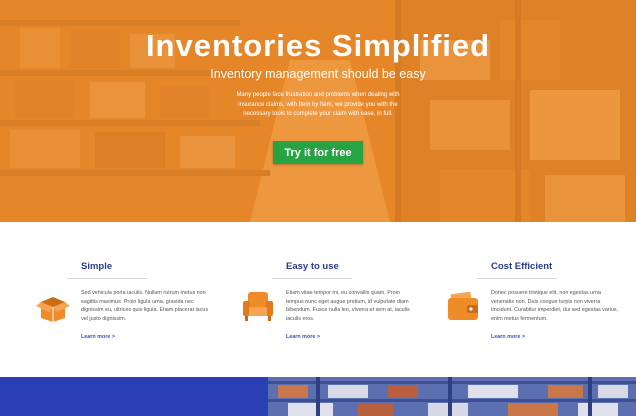  What do you see at coordinates (53, 309) in the screenshot?
I see `open-box-icon` at bounding box center [53, 309].